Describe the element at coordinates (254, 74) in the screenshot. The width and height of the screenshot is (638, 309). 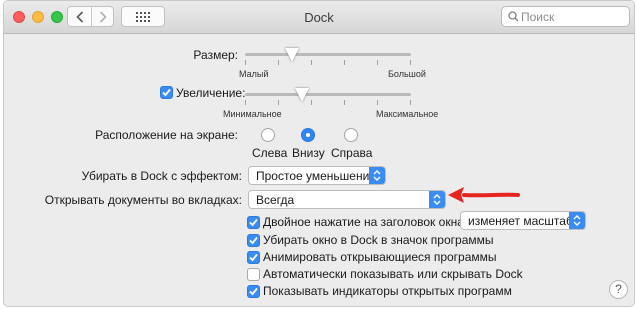
I see `size-min-label: Малый` at that location.